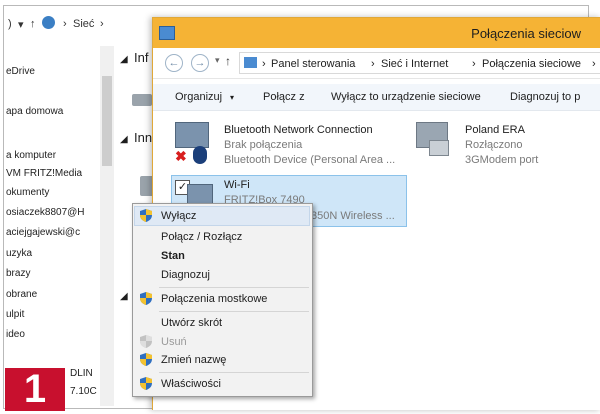  What do you see at coordinates (35, 389) in the screenshot?
I see `step-number-badge: 1` at bounding box center [35, 389].